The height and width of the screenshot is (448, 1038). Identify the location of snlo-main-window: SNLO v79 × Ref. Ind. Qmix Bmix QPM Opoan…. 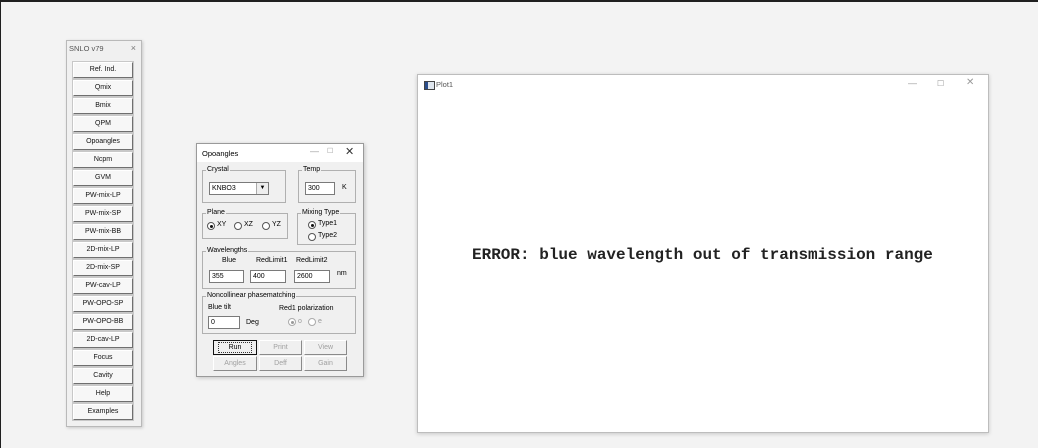
(104, 233).